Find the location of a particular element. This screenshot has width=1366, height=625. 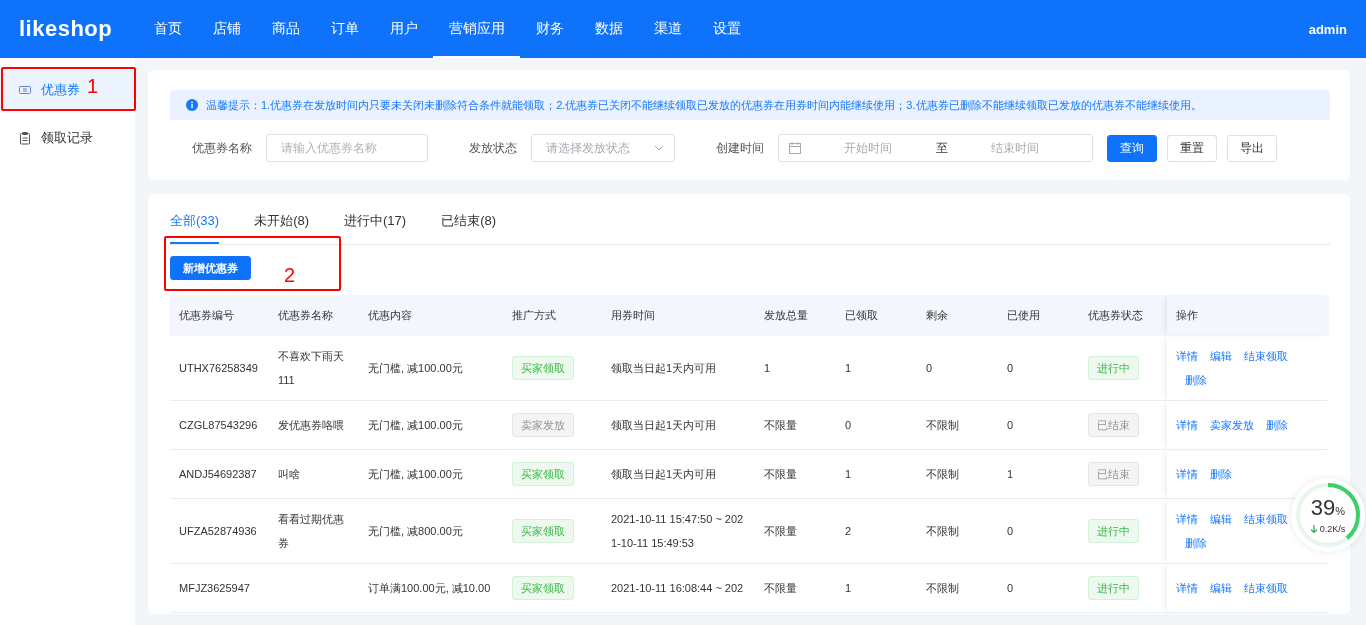

action-button: 导出 is located at coordinates (1252, 148).